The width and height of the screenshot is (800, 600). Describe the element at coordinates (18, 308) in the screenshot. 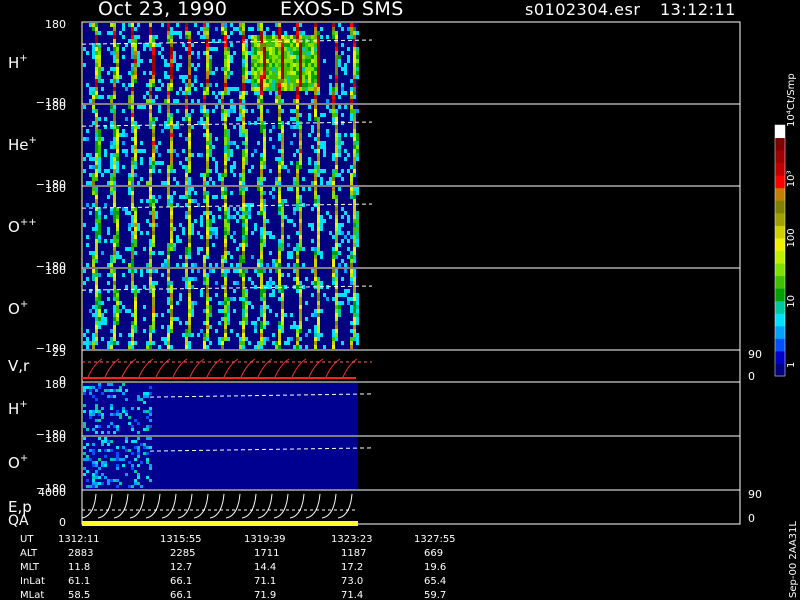

I see `panel-label: O+` at that location.